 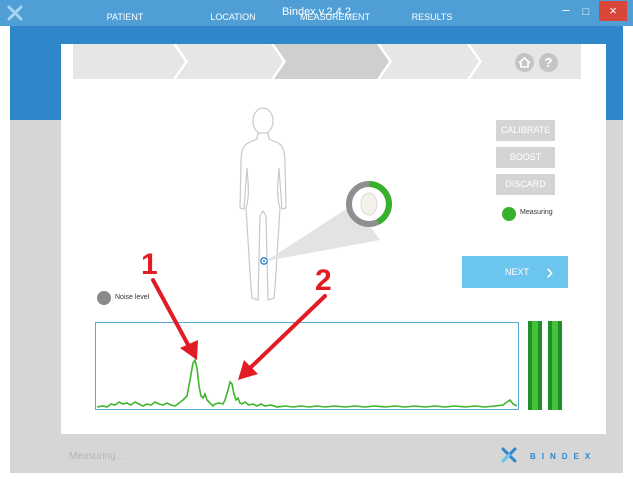 What do you see at coordinates (555, 365) in the screenshot?
I see `signal-level-meter-right` at bounding box center [555, 365].